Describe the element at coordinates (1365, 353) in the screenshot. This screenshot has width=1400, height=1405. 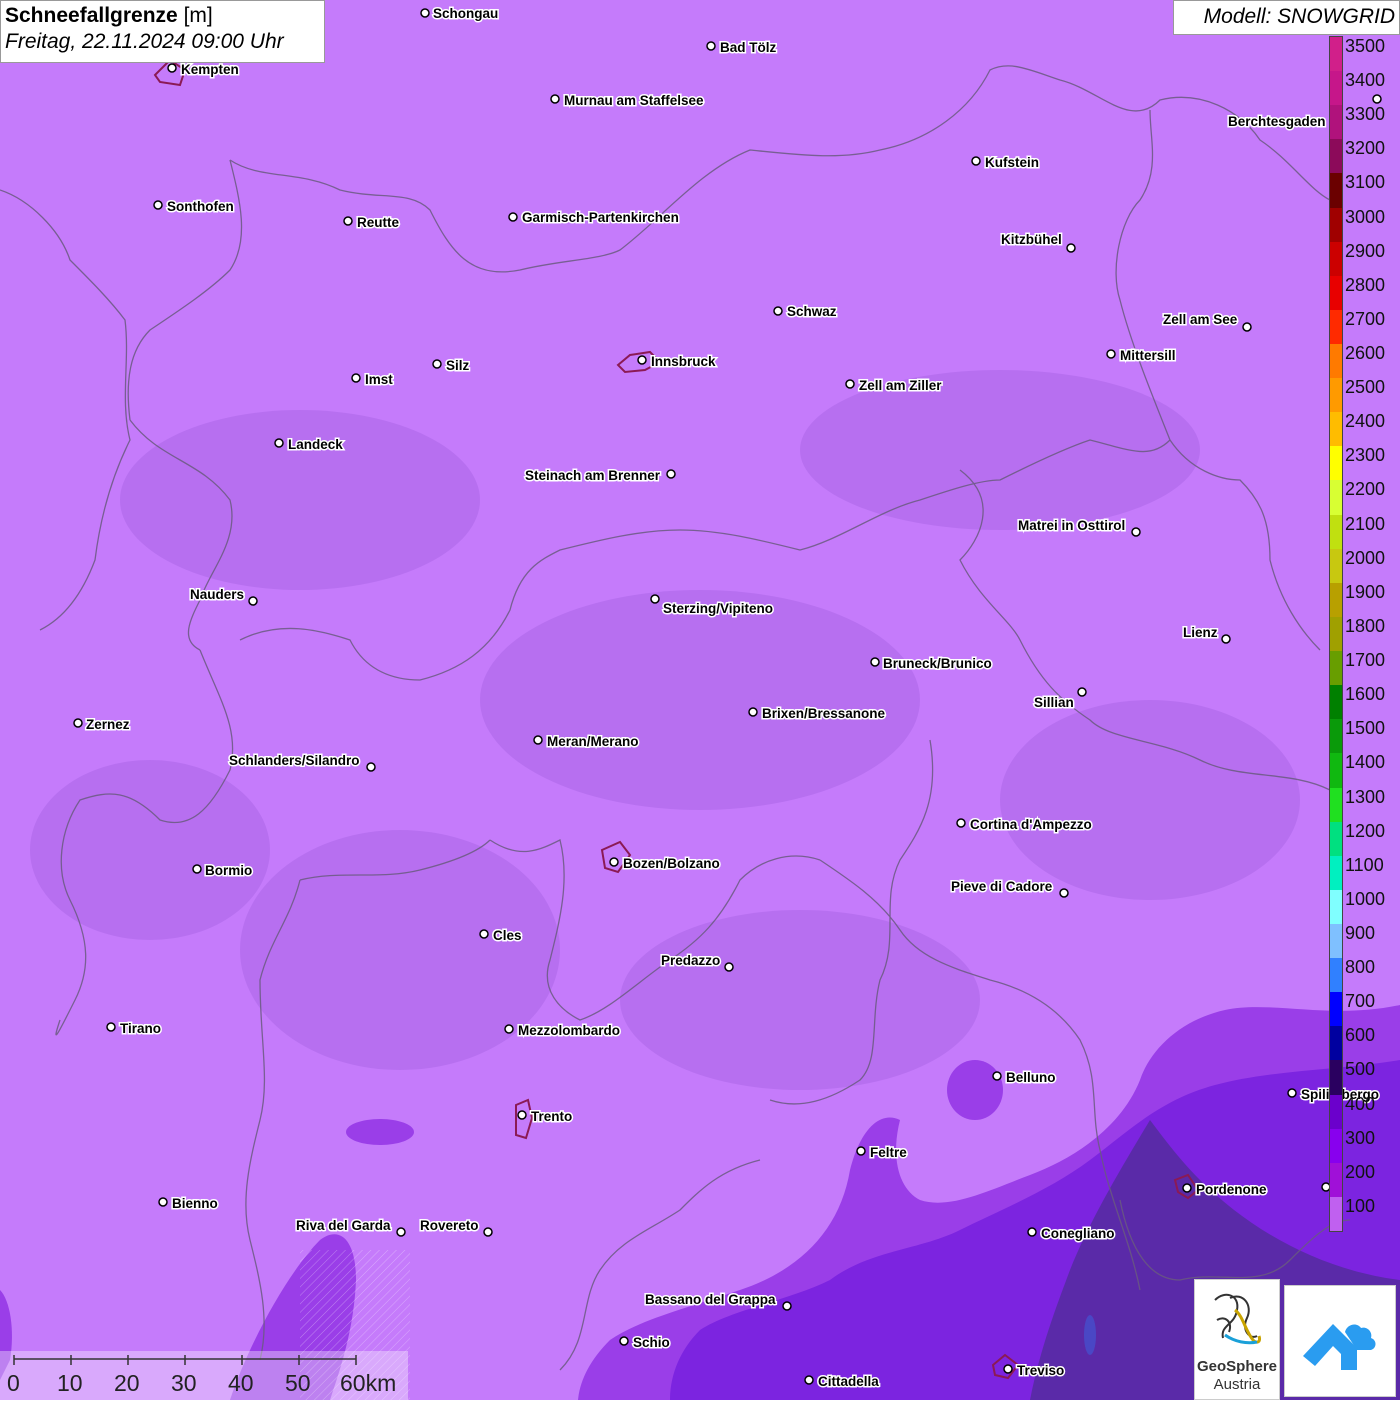
I see `legend-label: 2600` at that location.